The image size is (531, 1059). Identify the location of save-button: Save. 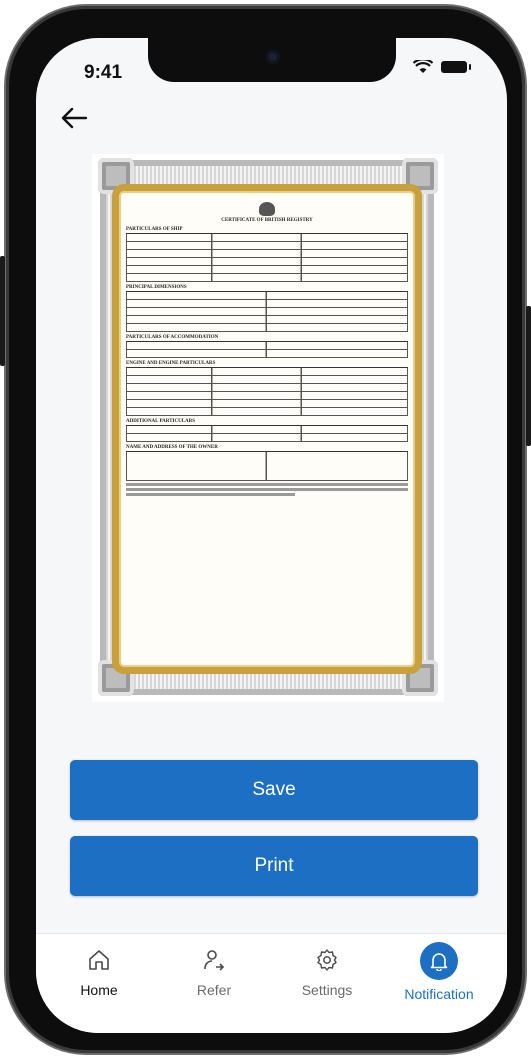
(274, 790).